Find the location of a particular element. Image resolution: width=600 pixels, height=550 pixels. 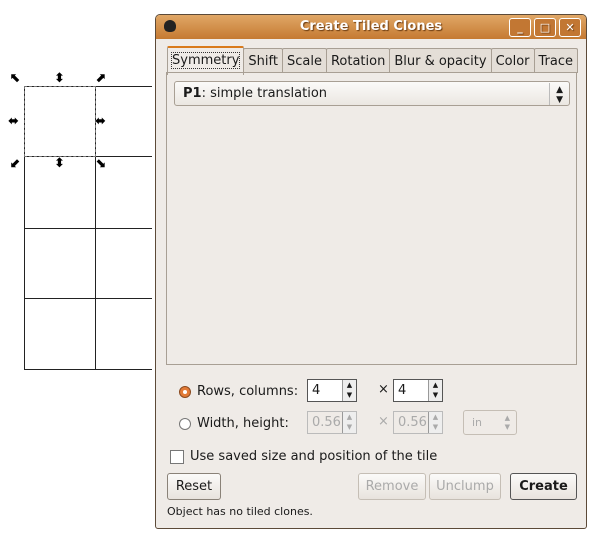

width-height-radio: Width, height: is located at coordinates (234, 423).